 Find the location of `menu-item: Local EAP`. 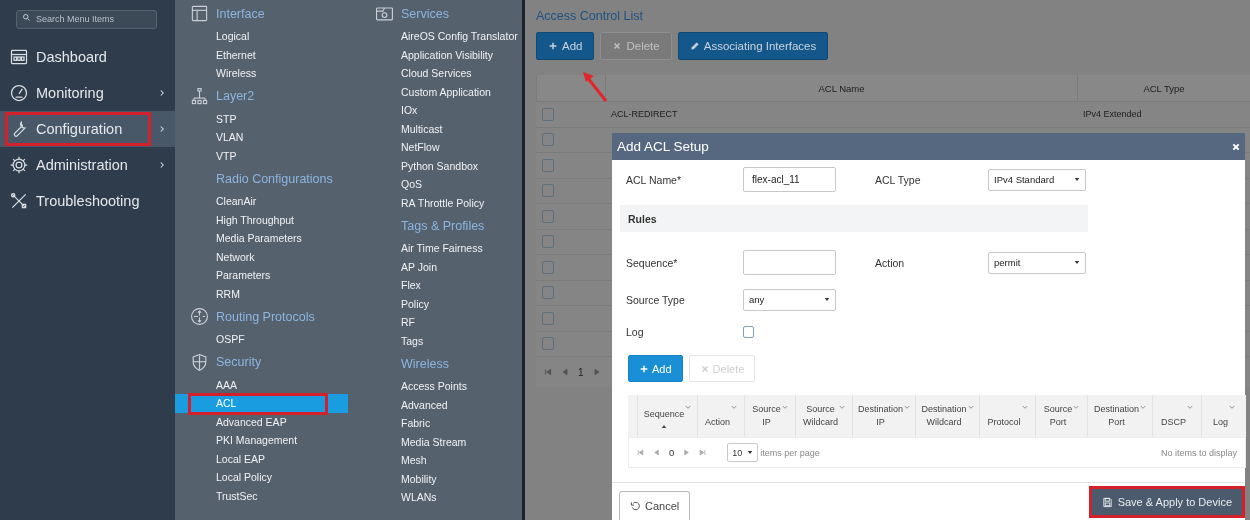

menu-item: Local EAP is located at coordinates (261, 458).